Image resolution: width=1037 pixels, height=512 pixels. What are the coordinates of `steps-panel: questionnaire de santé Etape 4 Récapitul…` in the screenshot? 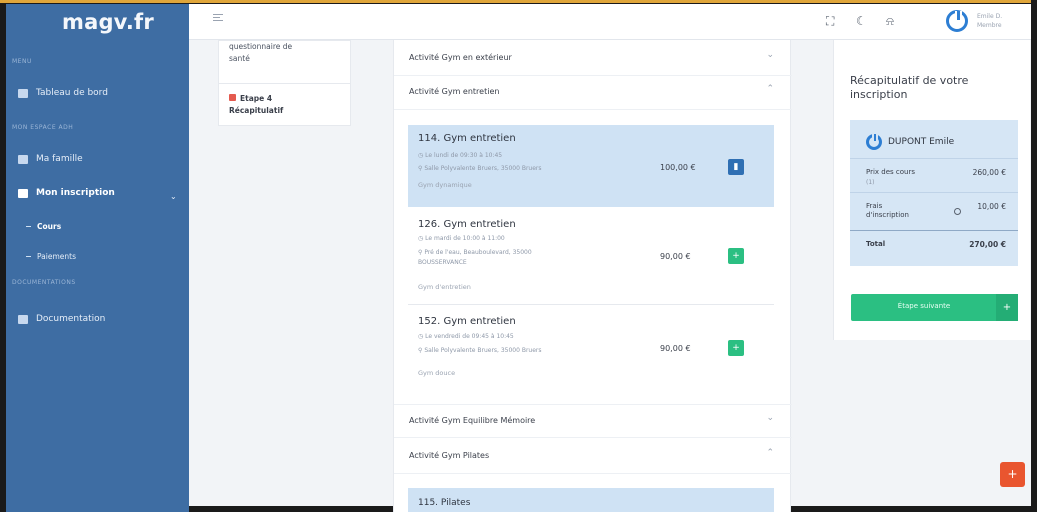 It's located at (284, 83).